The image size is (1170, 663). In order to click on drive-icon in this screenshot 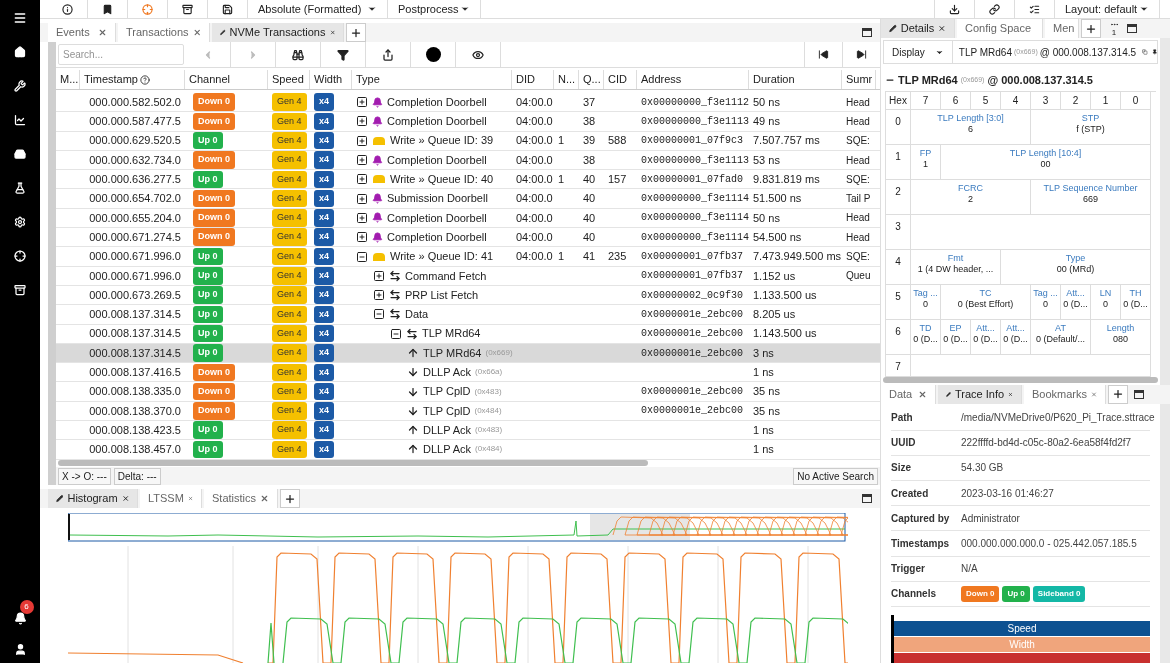, I will do `click(20, 154)`.